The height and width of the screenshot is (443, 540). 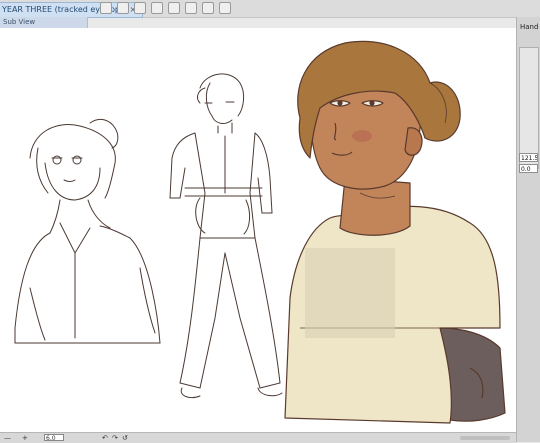 What do you see at coordinates (87, 231) in the screenshot?
I see `sketch-left-bust` at bounding box center [87, 231].